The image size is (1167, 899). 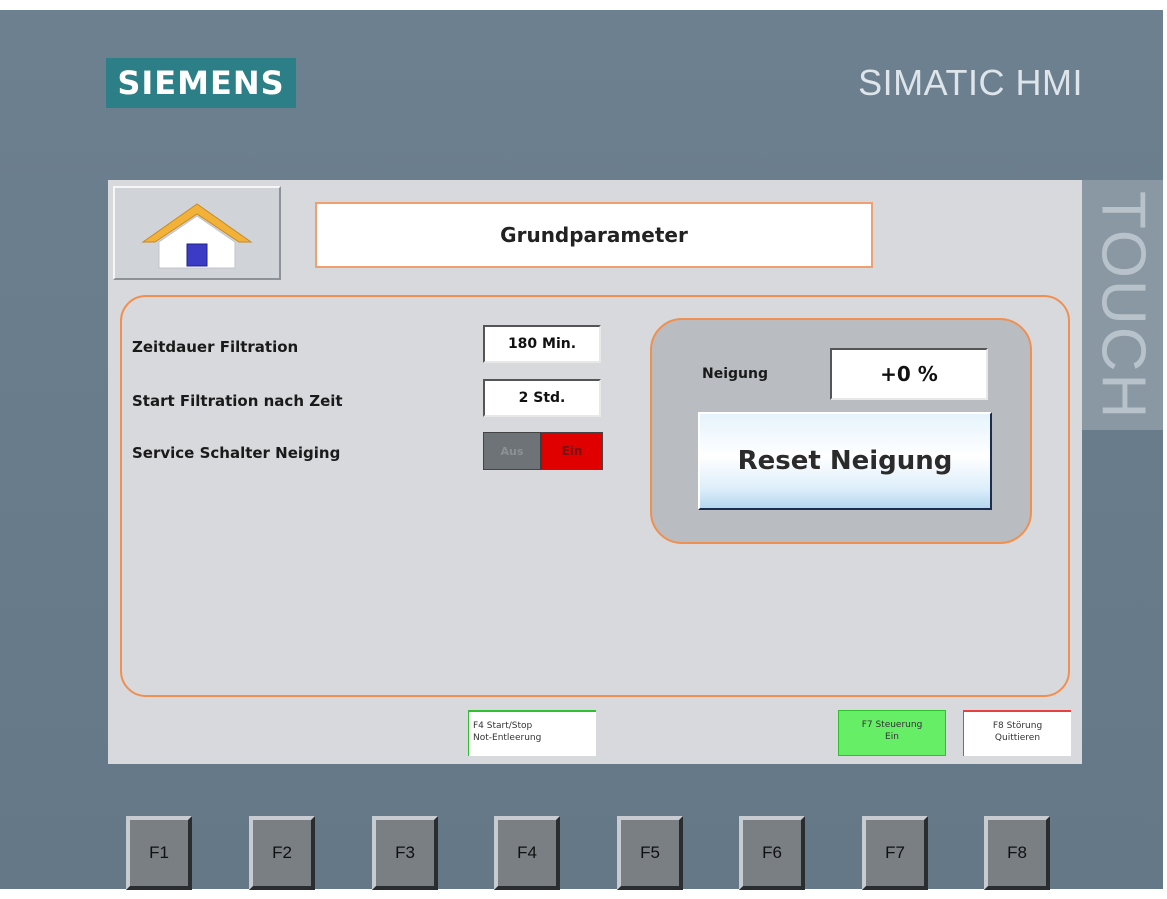 I want to click on f3-key: F3, so click(x=405, y=853).